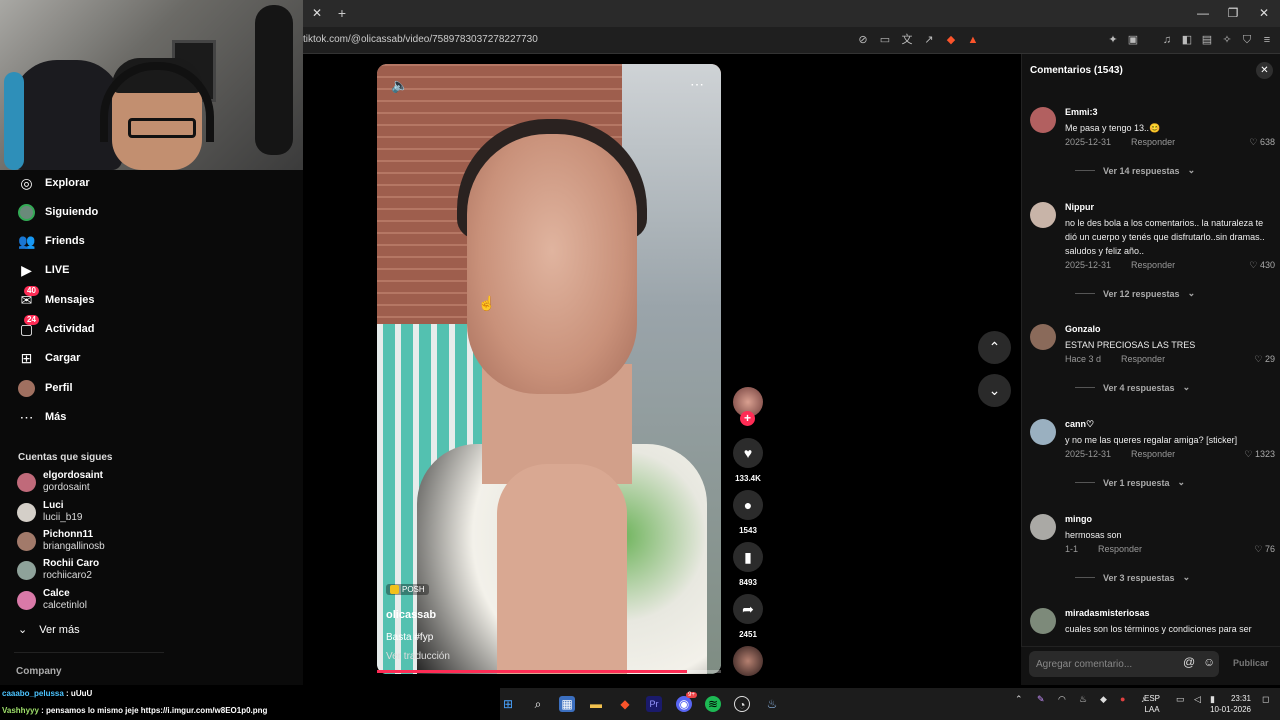  I want to click on minimize-button: —, so click(1203, 13).